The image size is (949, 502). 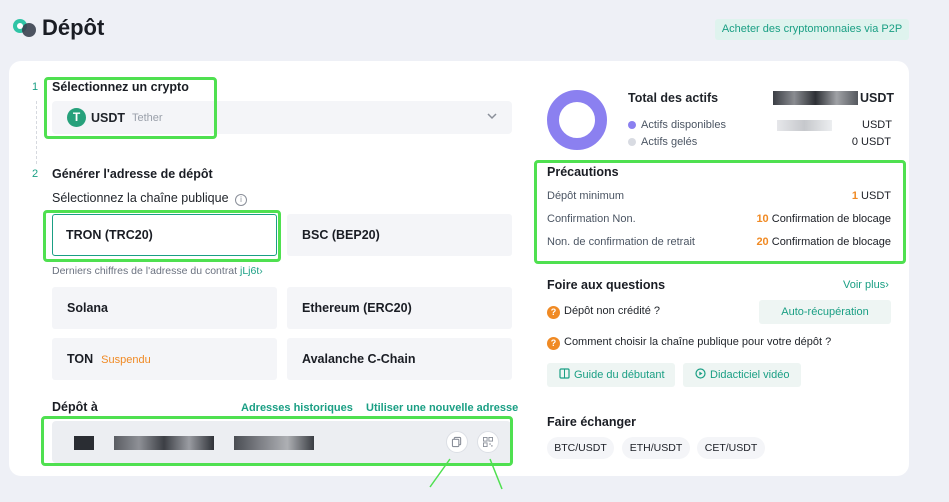 What do you see at coordinates (24, 28) in the screenshot?
I see `deposit-logo-icon` at bounding box center [24, 28].